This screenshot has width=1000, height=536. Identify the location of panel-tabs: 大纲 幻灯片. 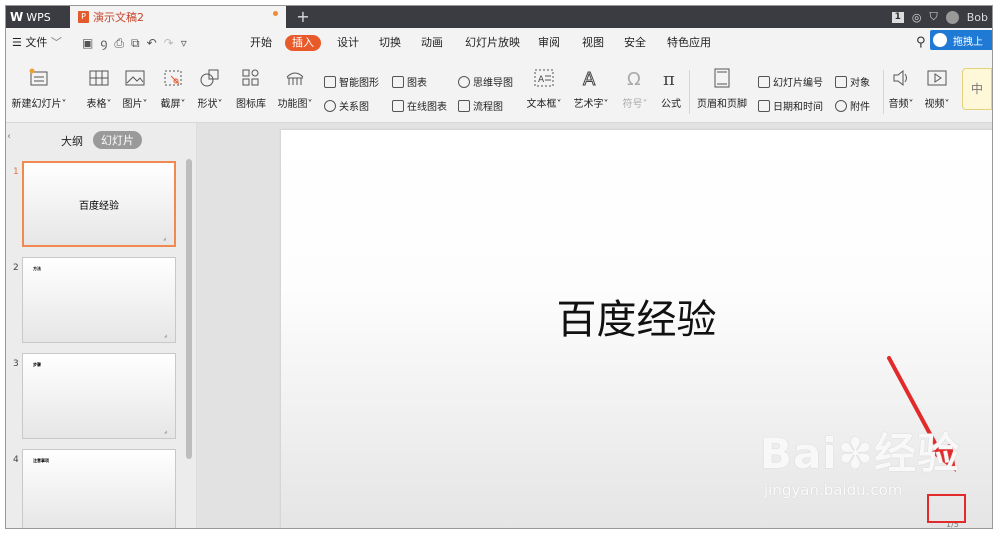
(101, 140).